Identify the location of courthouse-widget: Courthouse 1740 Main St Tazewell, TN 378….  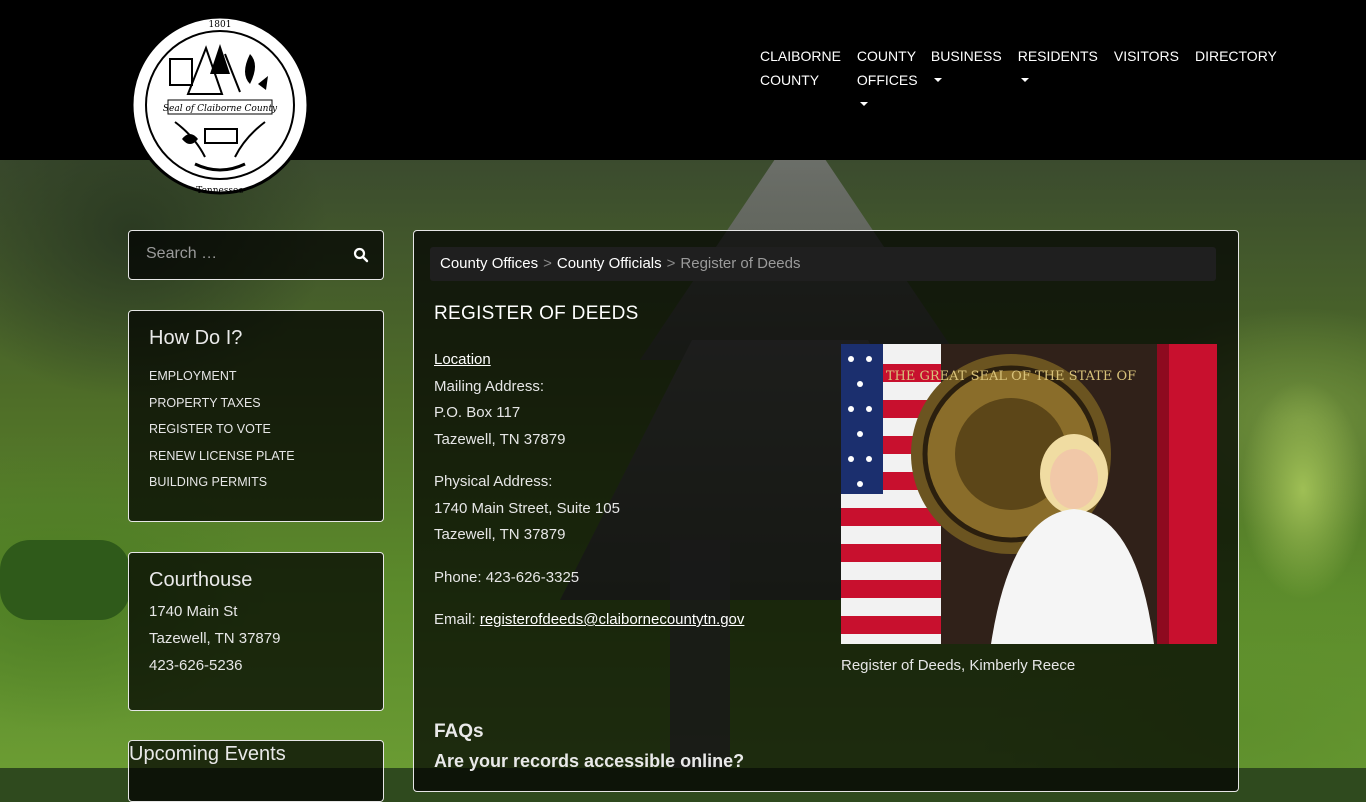
(256, 631).